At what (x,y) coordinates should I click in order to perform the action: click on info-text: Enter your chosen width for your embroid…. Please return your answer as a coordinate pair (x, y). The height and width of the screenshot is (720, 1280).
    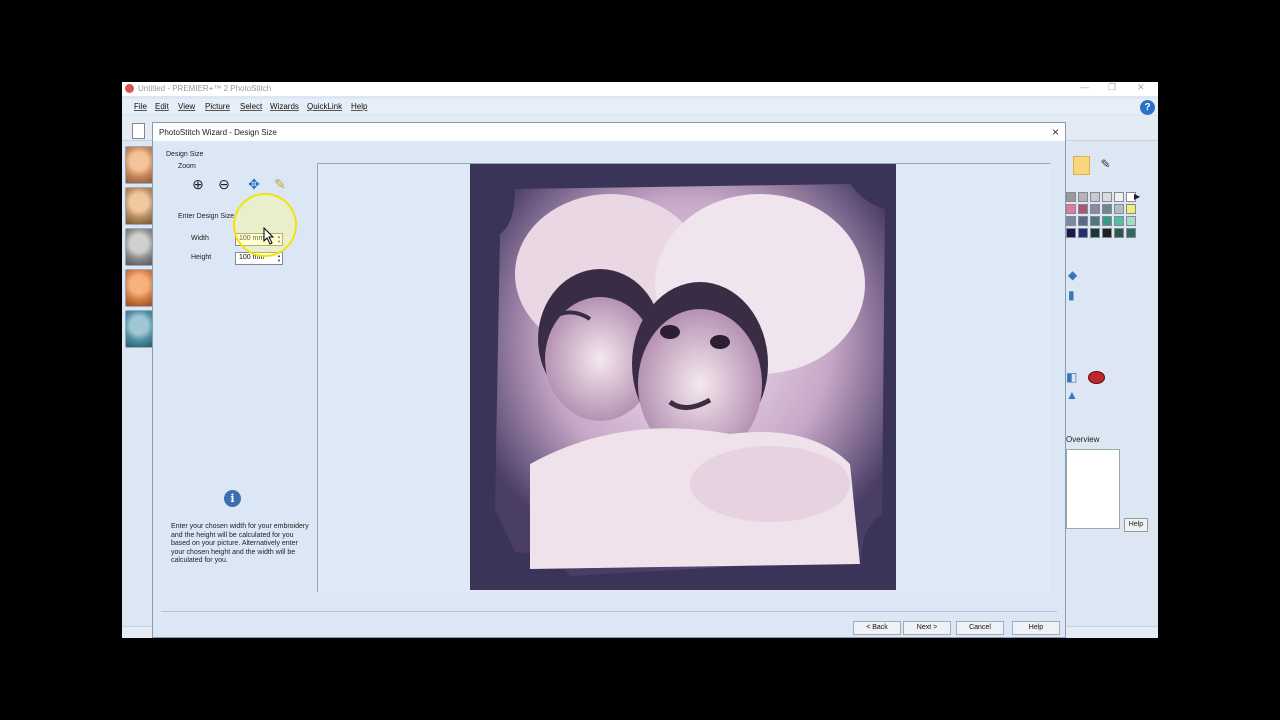
    Looking at the image, I should click on (240, 543).